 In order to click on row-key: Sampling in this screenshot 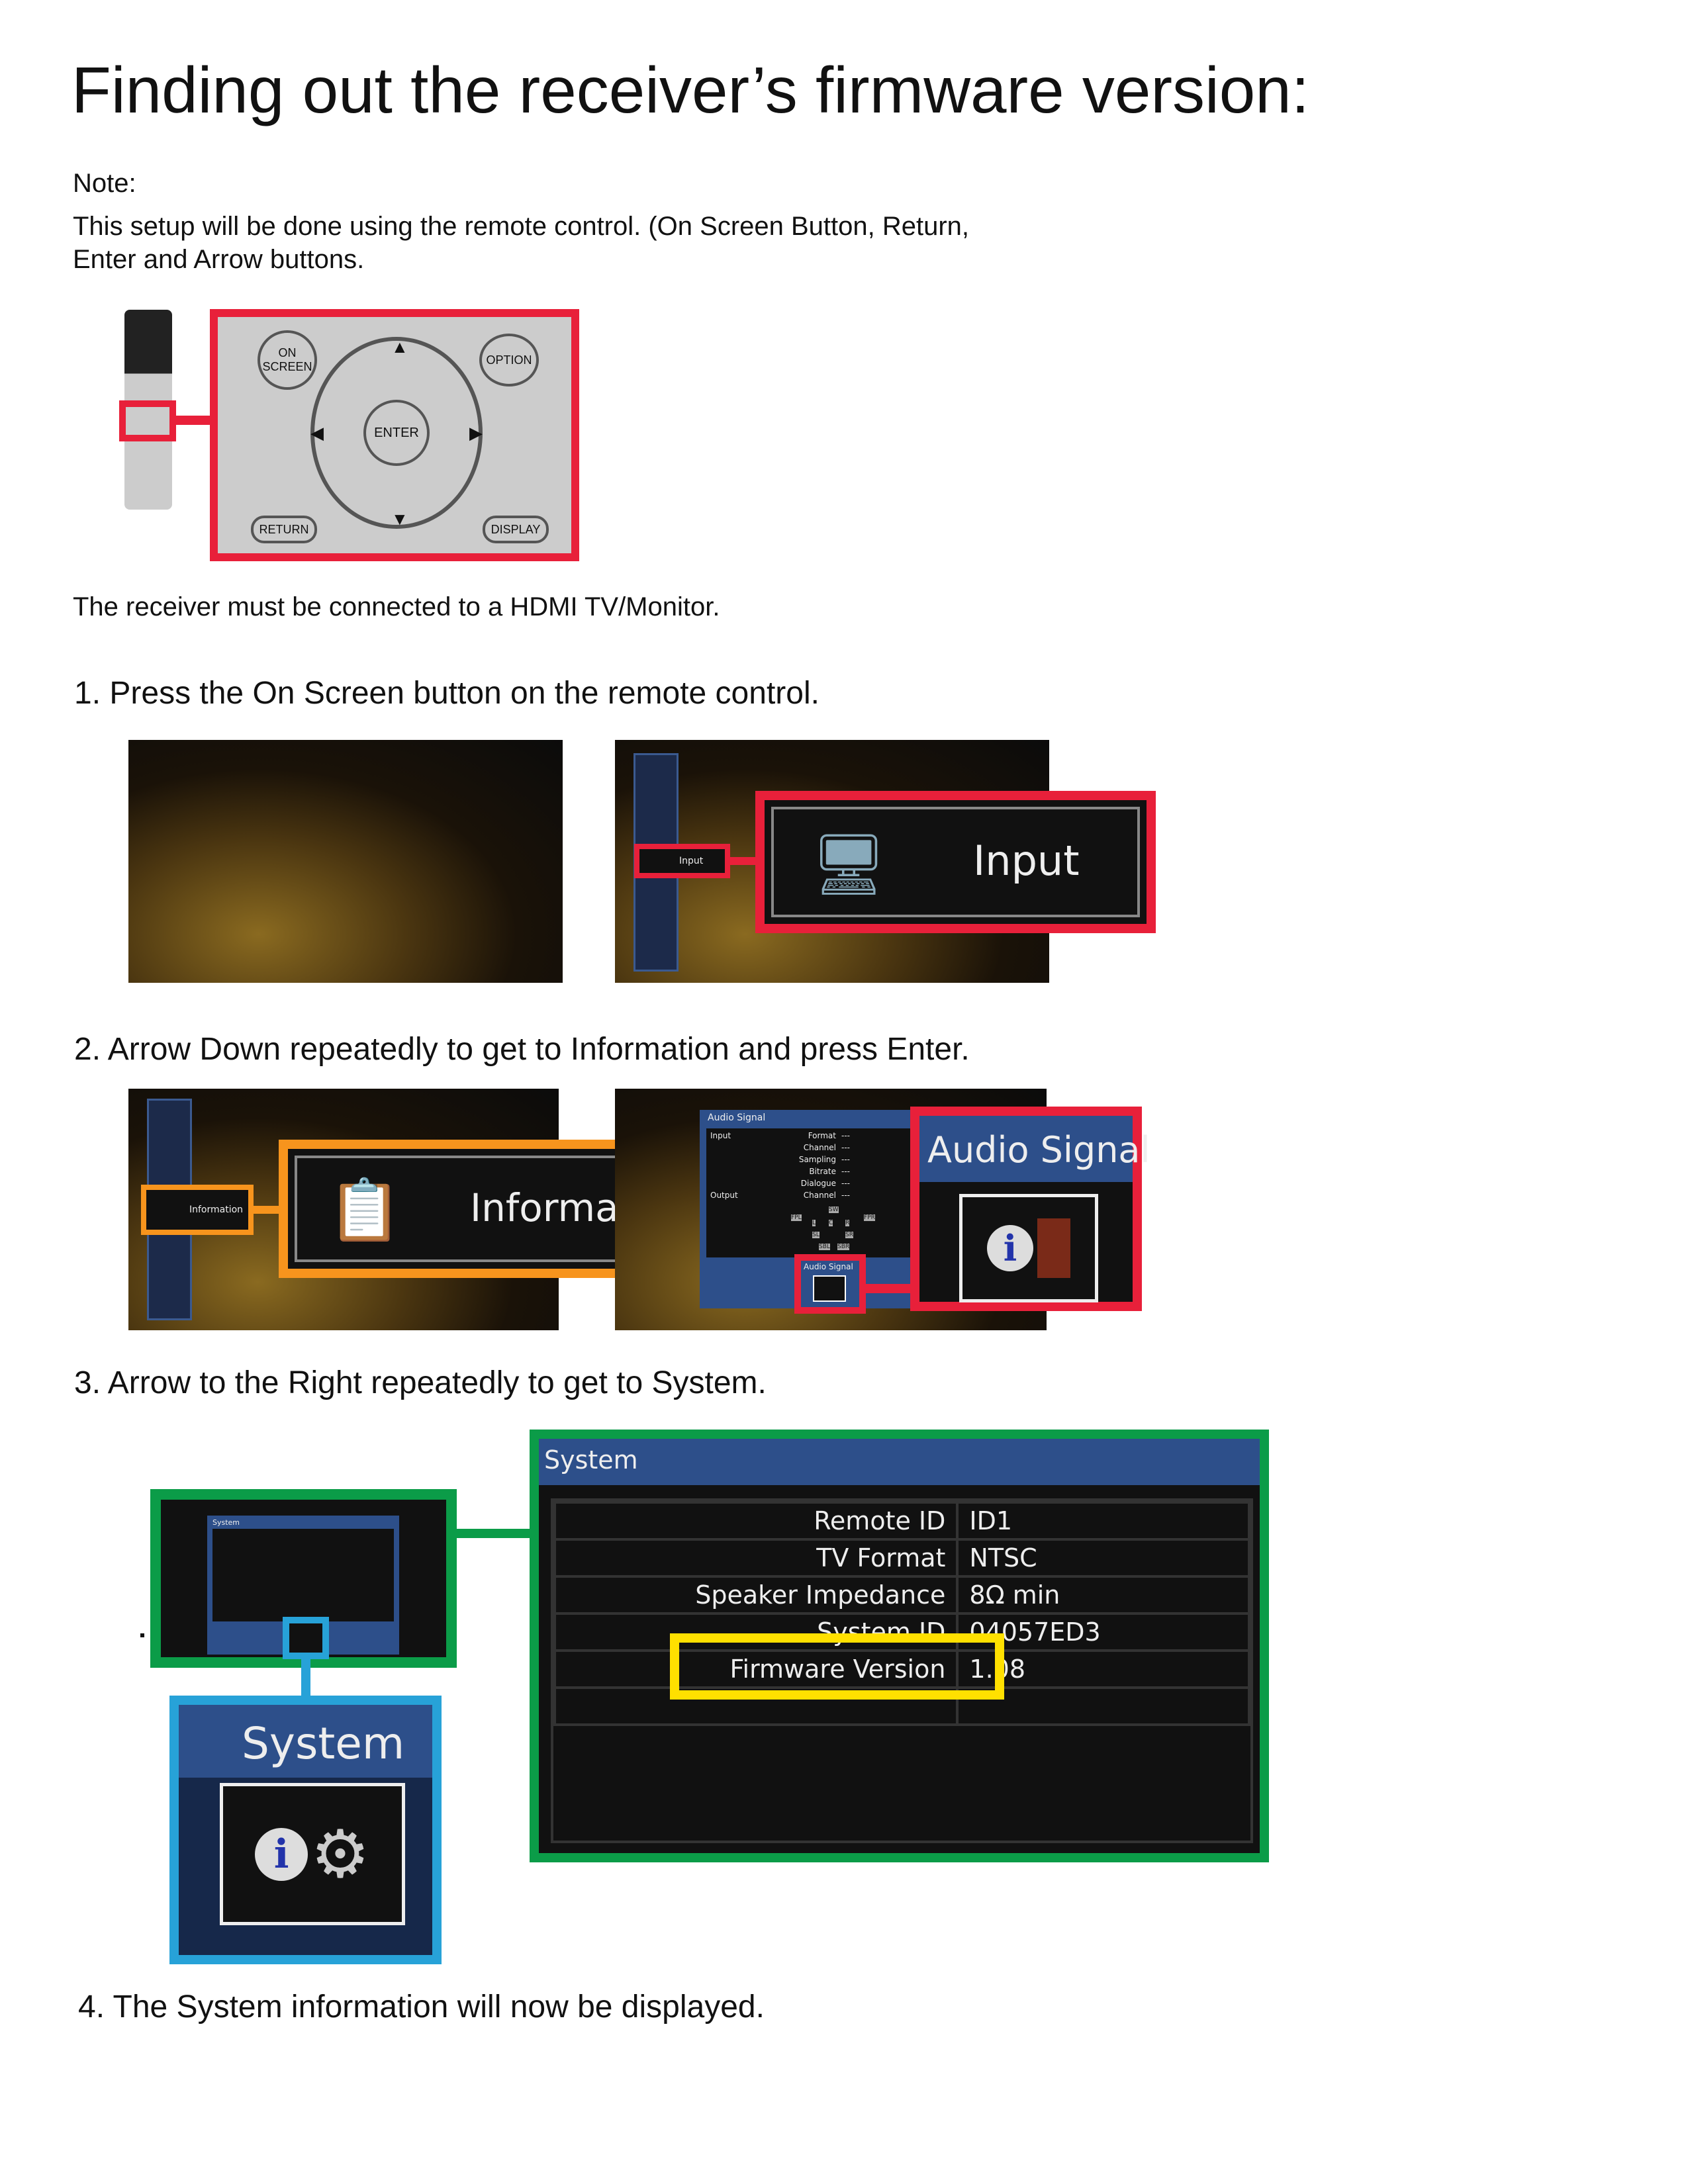, I will do `click(817, 1159)`.